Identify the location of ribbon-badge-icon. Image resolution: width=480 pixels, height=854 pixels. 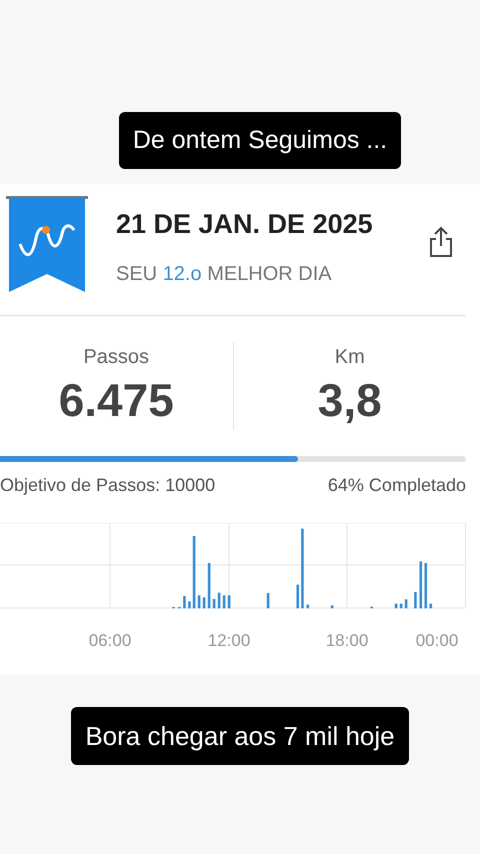
(47, 243).